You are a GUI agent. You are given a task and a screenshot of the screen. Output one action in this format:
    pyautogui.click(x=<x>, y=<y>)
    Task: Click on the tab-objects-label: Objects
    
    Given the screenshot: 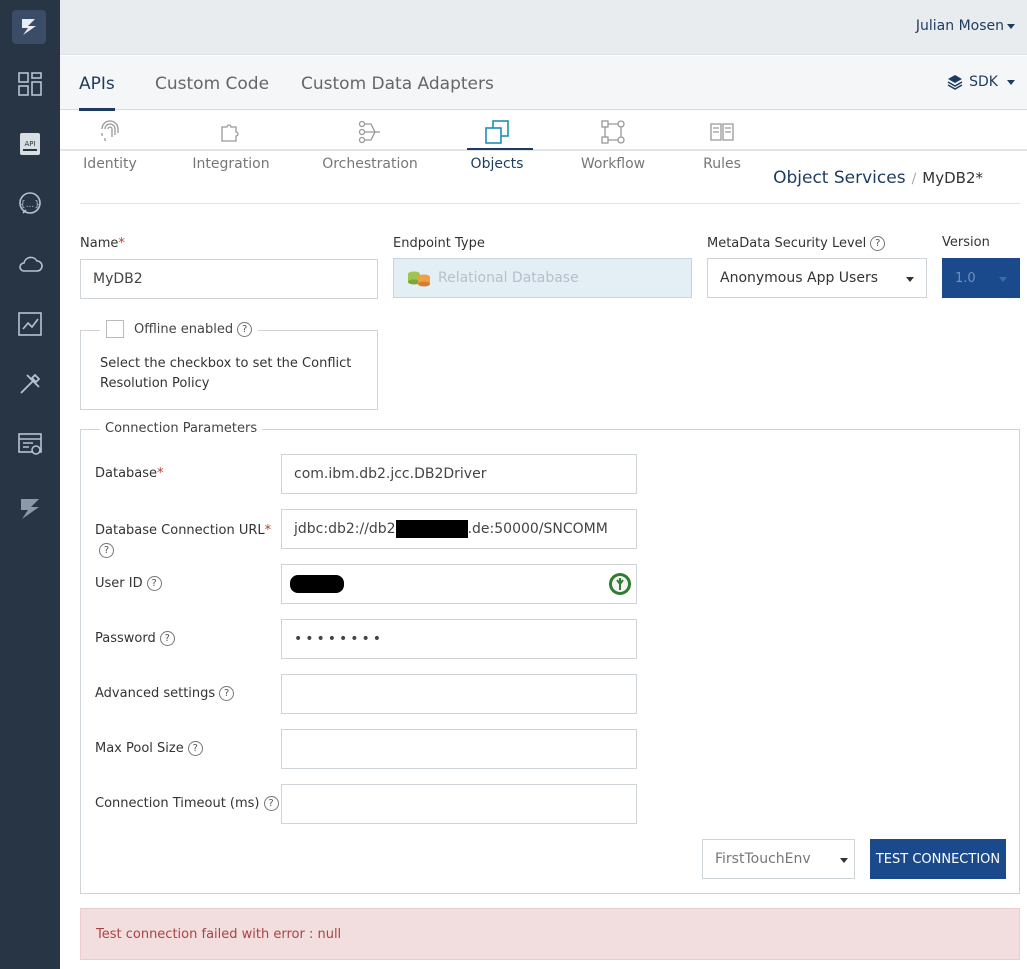 What is the action you would take?
    pyautogui.click(x=497, y=164)
    